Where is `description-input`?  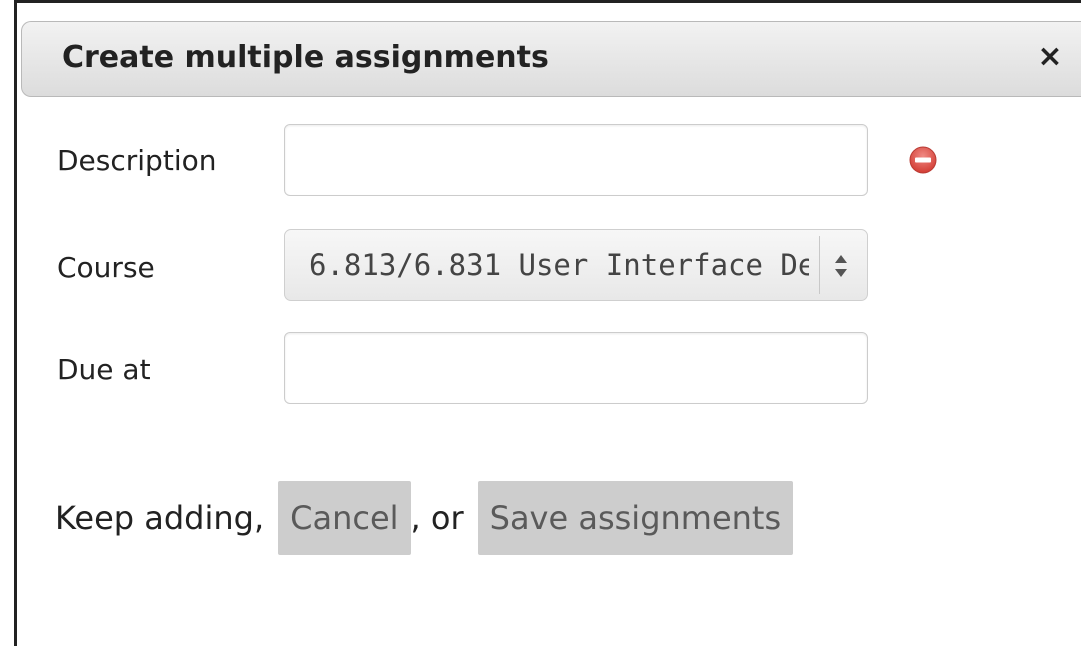 description-input is located at coordinates (576, 160).